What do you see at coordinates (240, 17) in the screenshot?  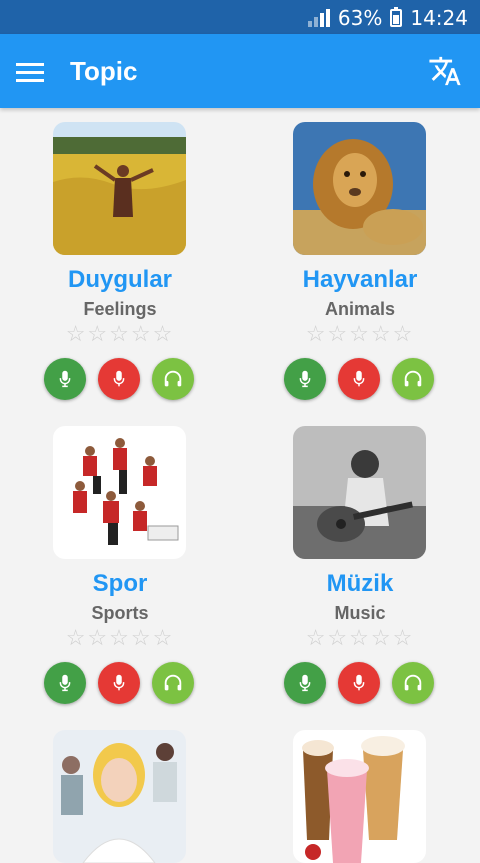 I see `status-bar: 63% 14:24` at bounding box center [240, 17].